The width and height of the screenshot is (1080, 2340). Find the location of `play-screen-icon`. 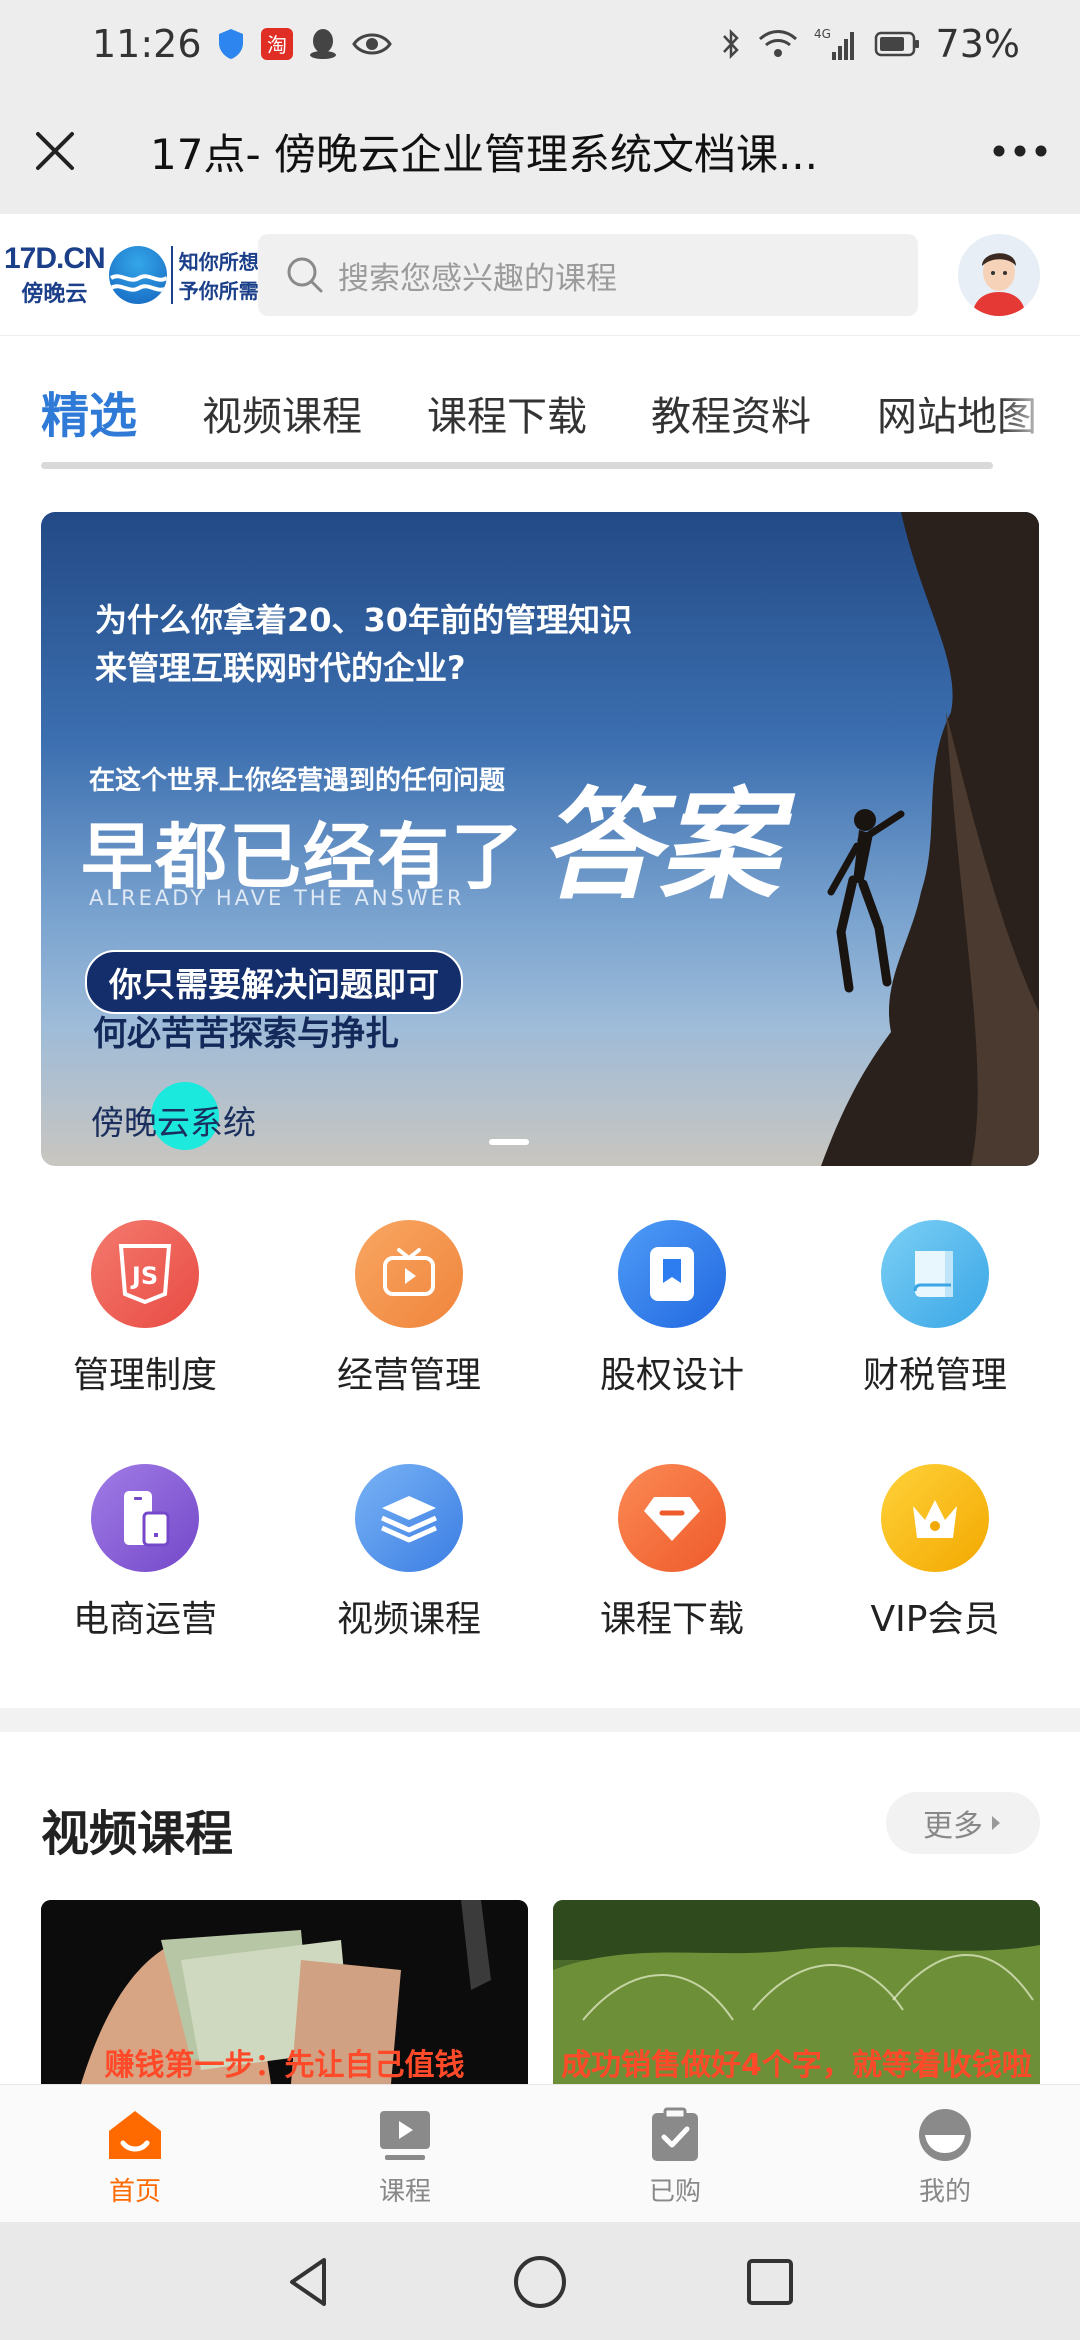

play-screen-icon is located at coordinates (405, 2135).